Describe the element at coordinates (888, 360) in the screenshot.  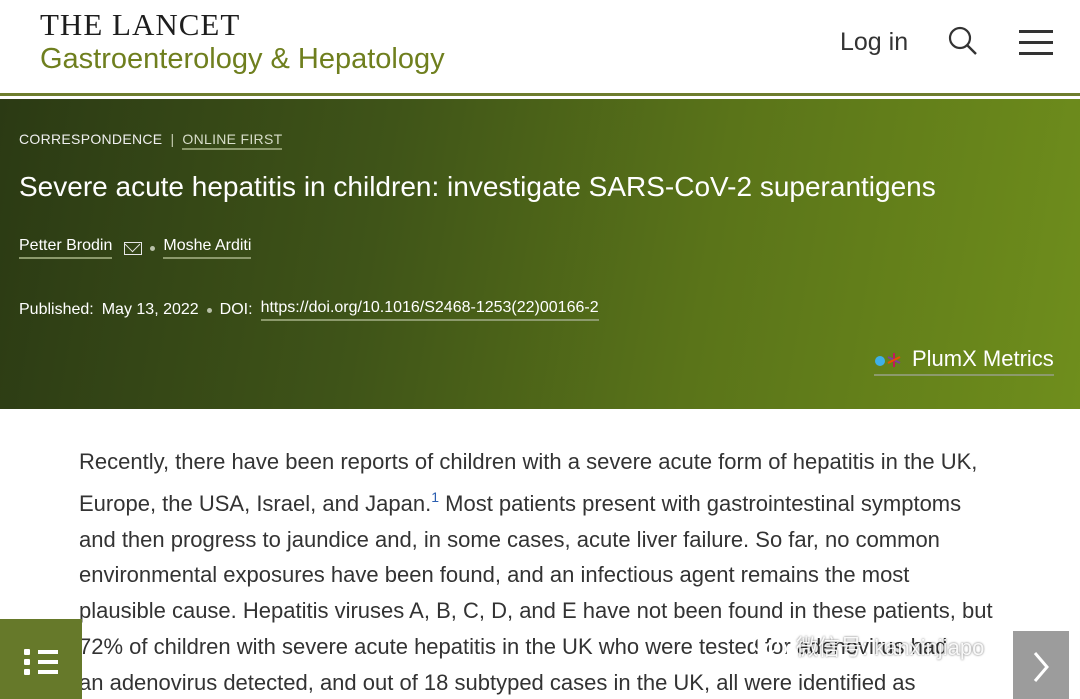
I see `plumx-icon` at that location.